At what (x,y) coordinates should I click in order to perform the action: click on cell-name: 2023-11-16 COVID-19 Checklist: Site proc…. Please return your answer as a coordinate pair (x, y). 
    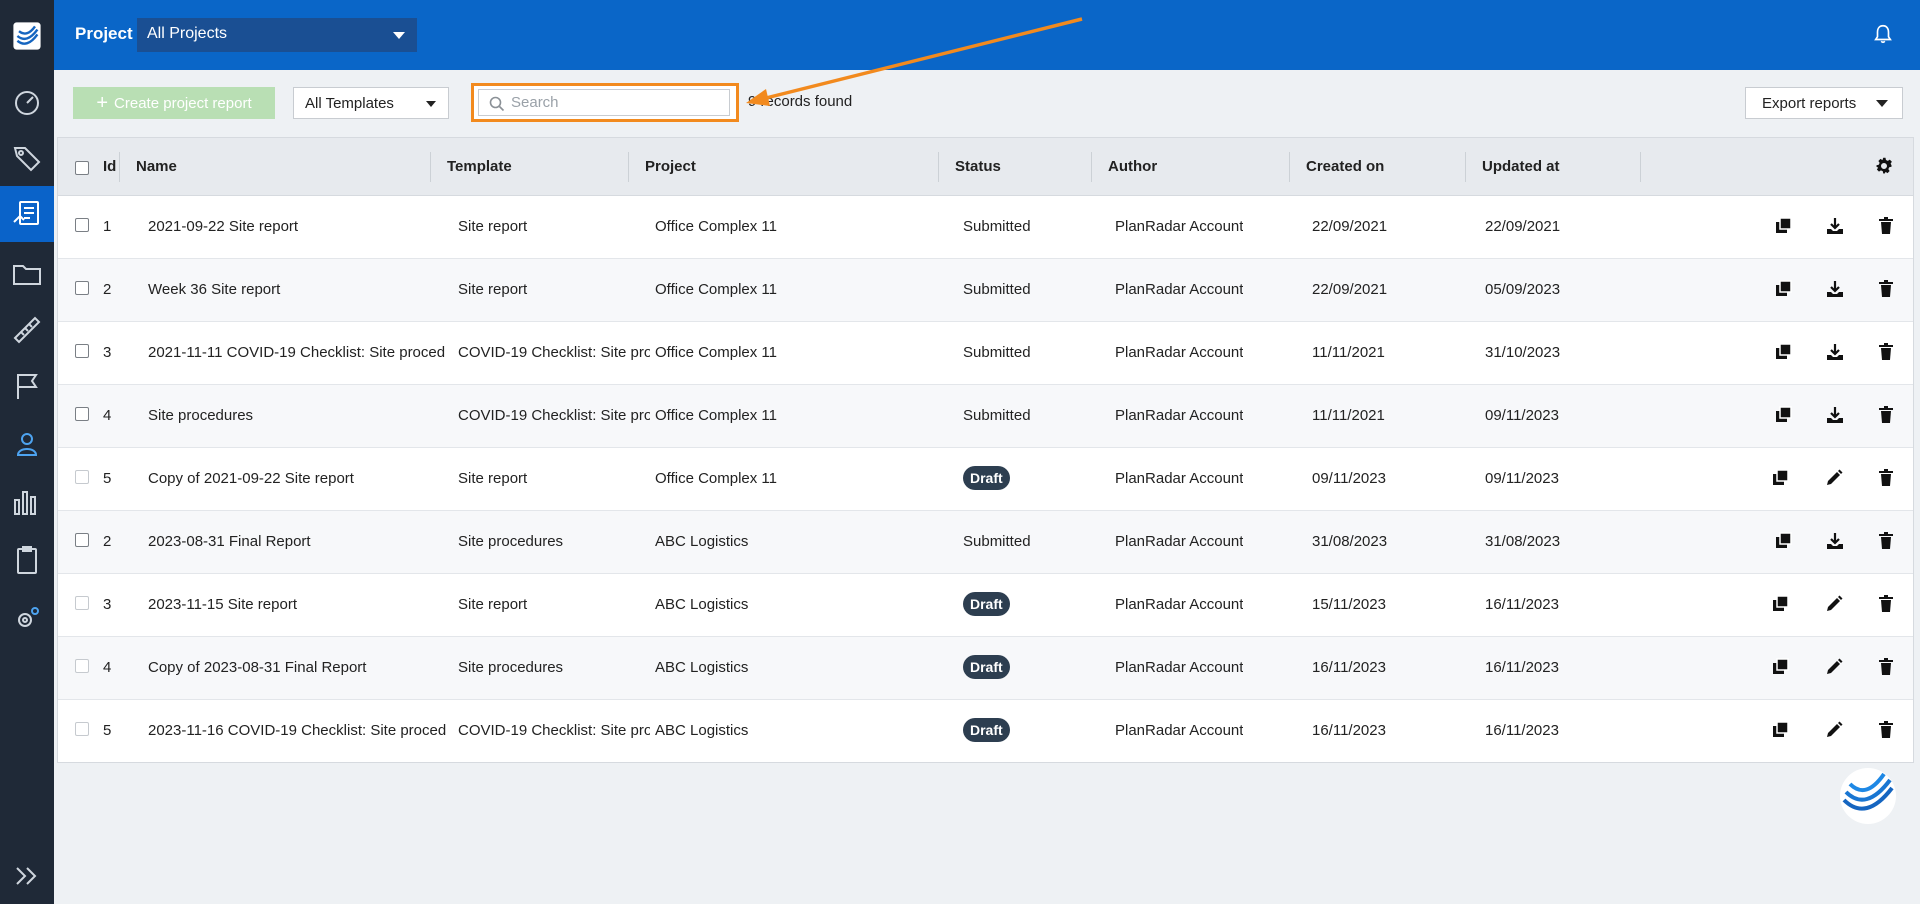
    Looking at the image, I should click on (297, 730).